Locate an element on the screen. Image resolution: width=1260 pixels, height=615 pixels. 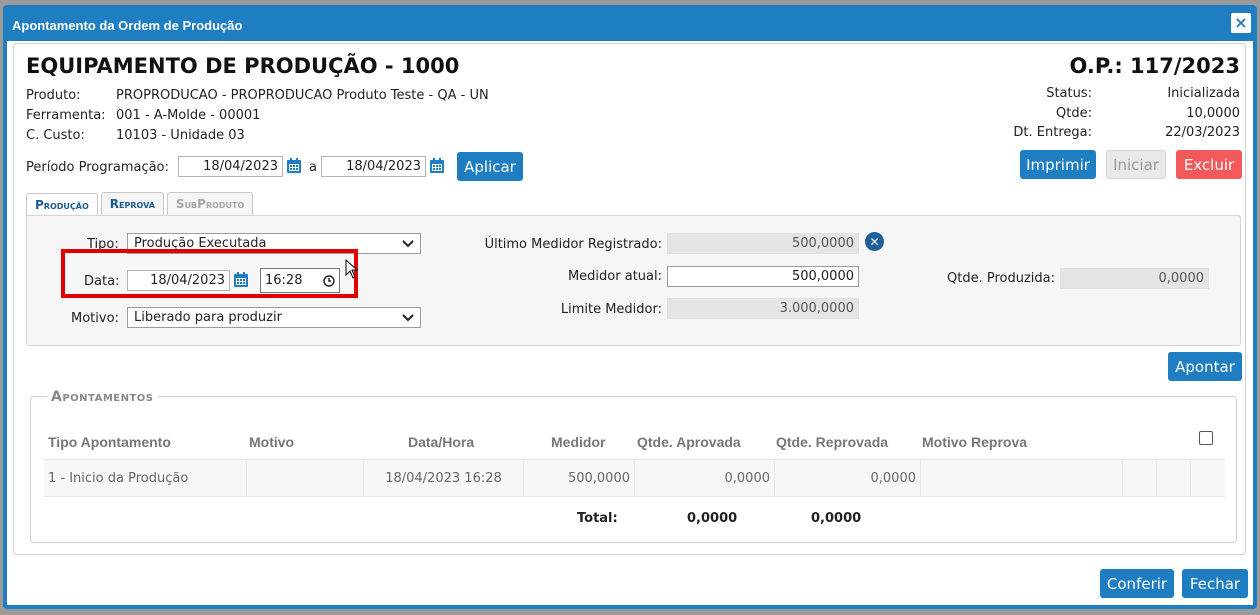
medidor-atual-input: 500,0000 is located at coordinates (763, 276).